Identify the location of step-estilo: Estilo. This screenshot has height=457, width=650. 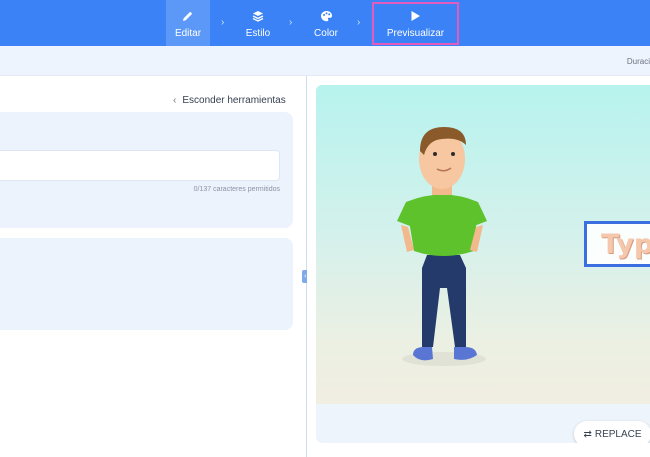
(258, 23).